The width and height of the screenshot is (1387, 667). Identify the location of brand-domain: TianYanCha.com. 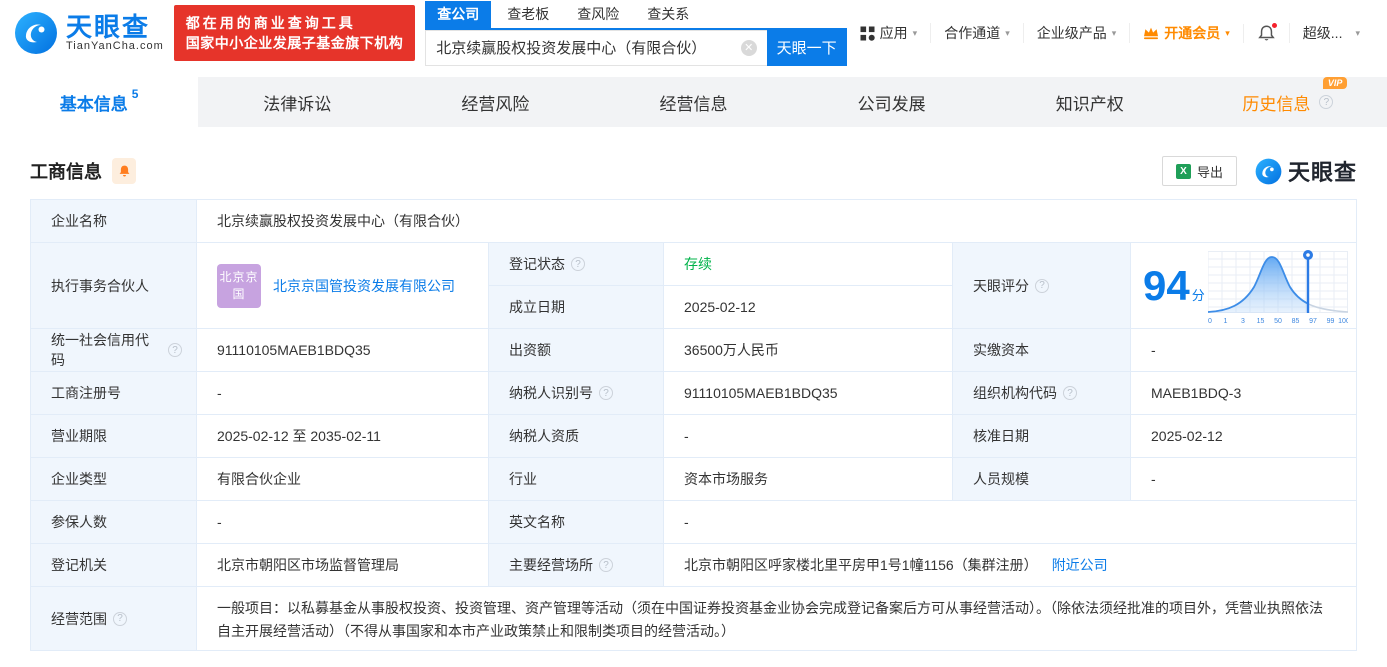
(115, 45).